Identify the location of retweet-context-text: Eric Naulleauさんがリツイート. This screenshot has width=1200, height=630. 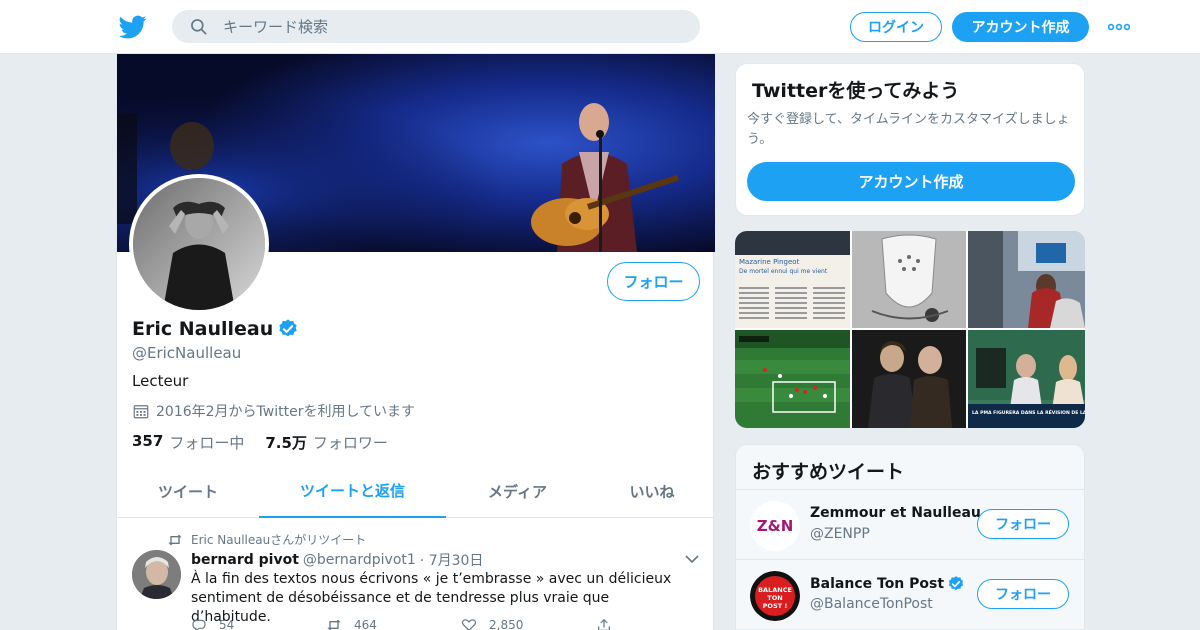
(278, 539).